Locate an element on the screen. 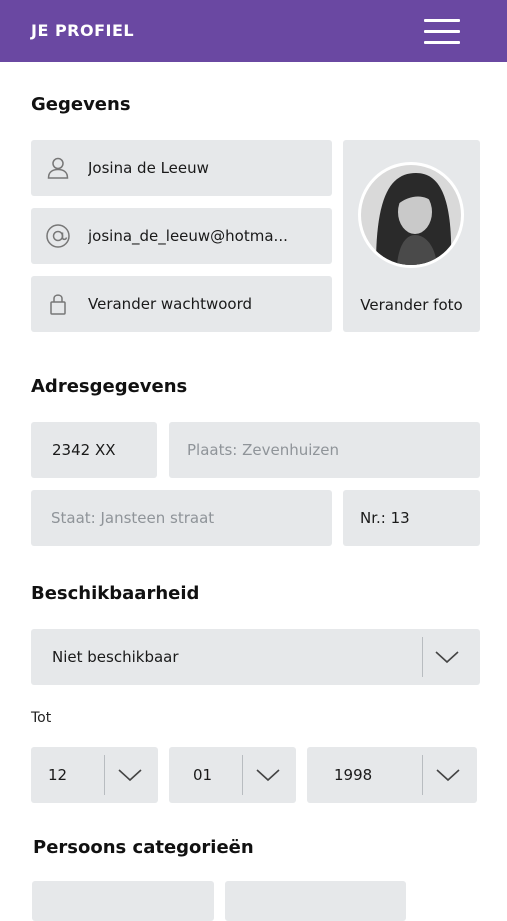 Image resolution: width=507 pixels, height=921 pixels. straat-field: Staat: Jansteen straat is located at coordinates (181, 518).